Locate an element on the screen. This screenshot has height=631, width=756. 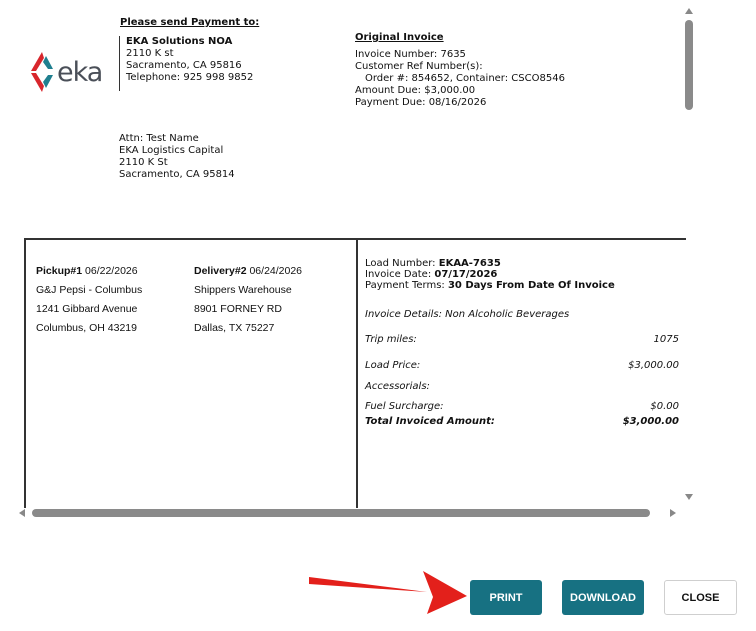
pickup-label: Pickup#1 is located at coordinates (59, 271).